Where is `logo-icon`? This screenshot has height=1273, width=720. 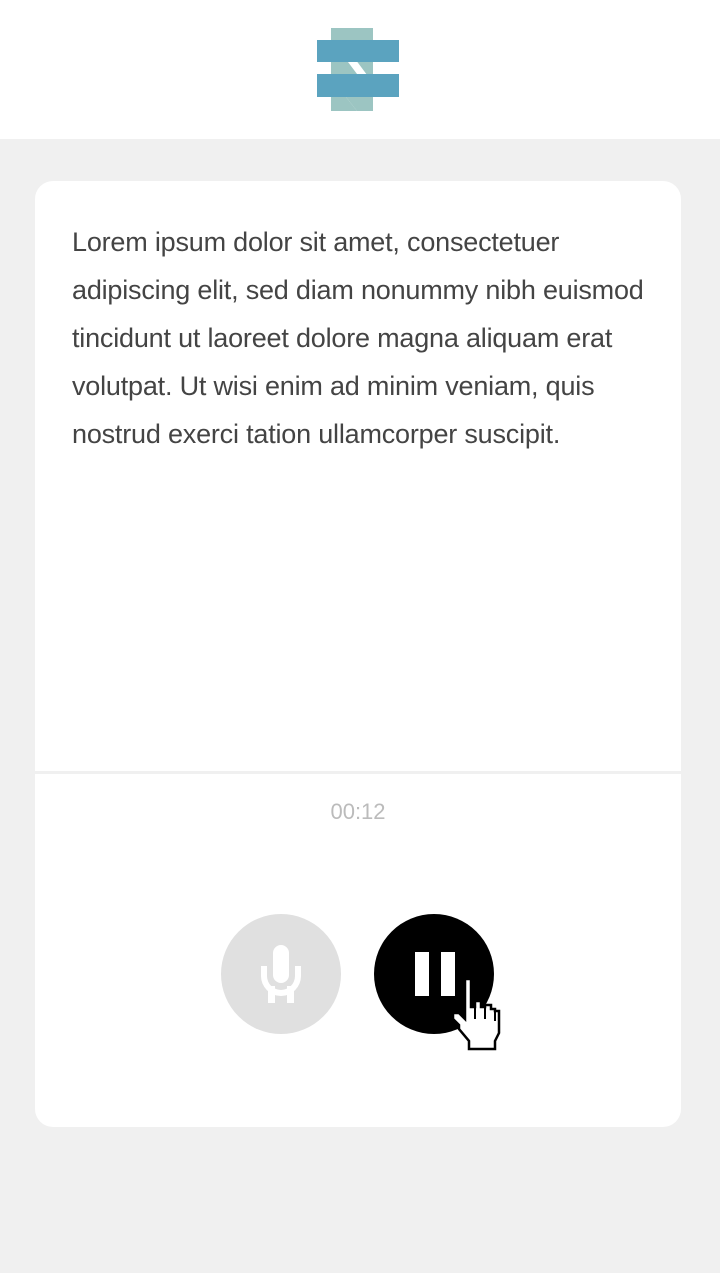 logo-icon is located at coordinates (358, 69).